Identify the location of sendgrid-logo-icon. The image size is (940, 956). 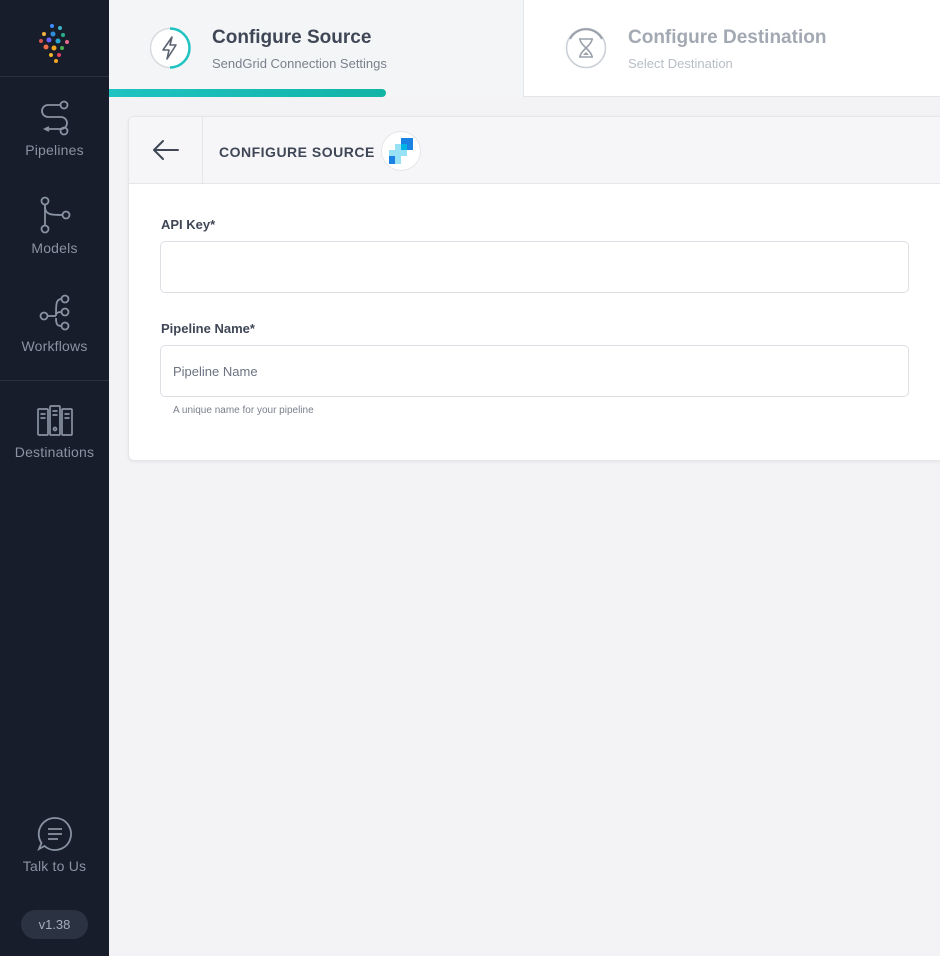
(401, 151).